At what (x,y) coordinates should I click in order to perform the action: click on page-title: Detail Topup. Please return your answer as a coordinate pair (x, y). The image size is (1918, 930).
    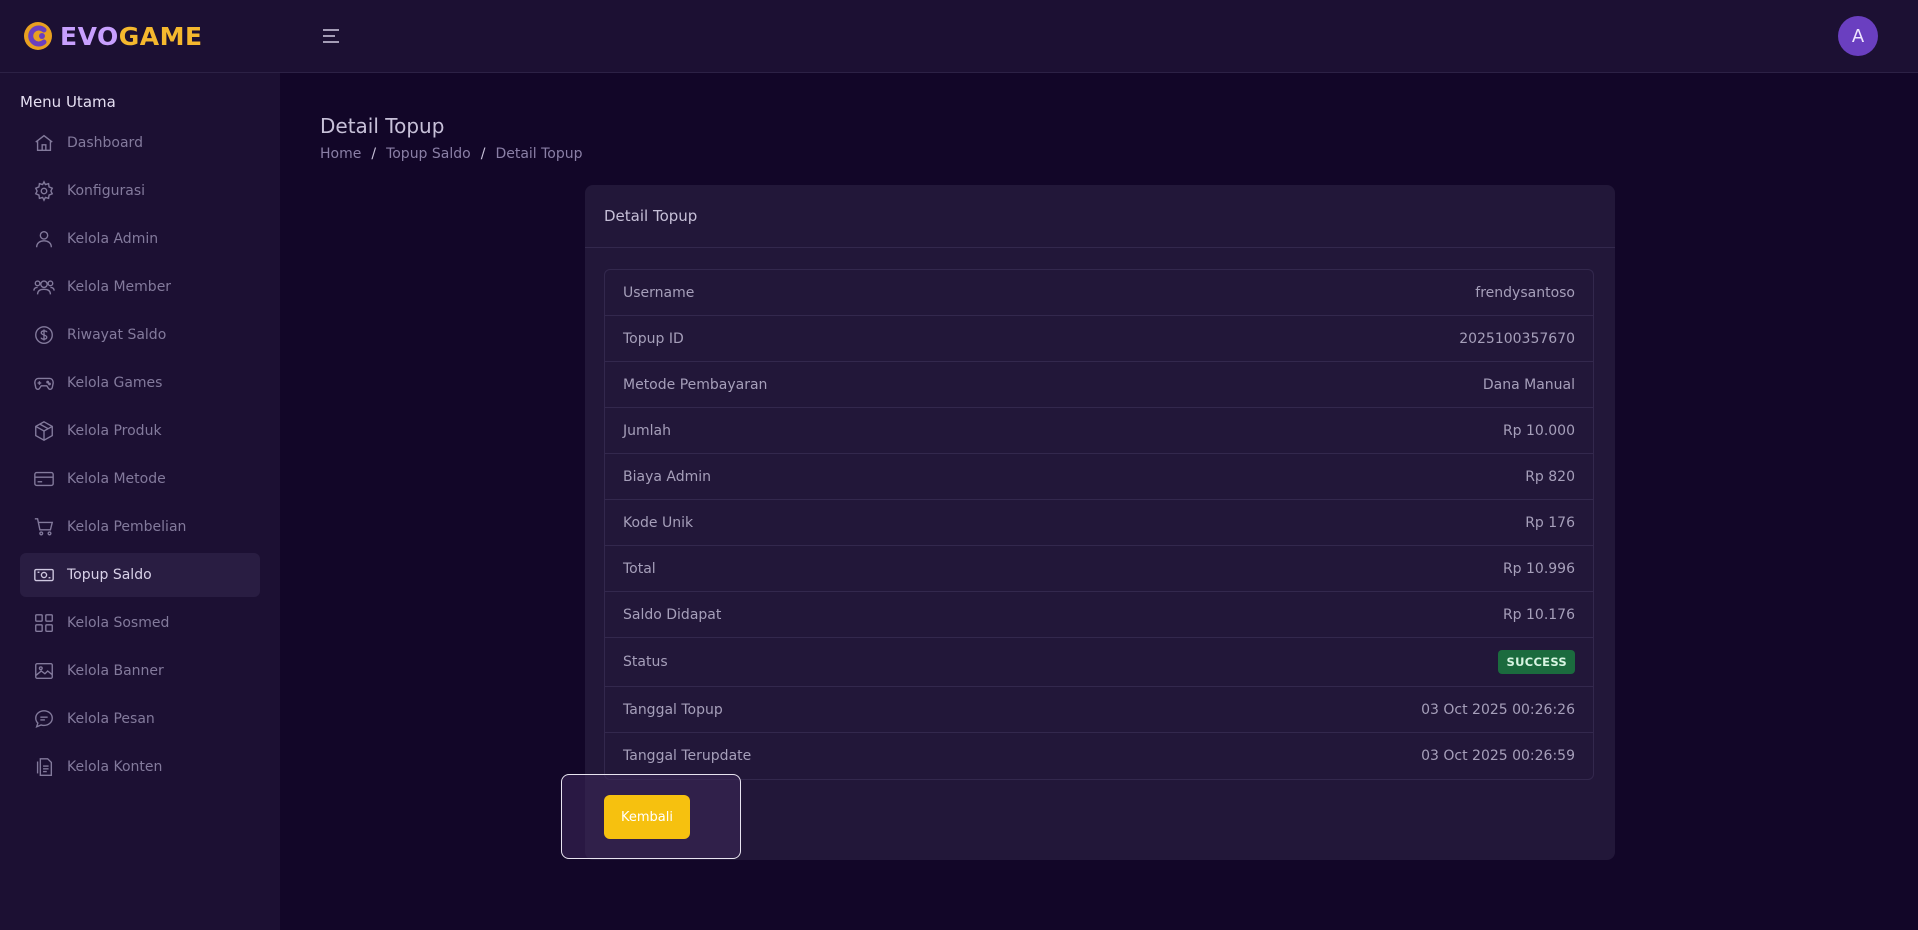
    Looking at the image, I should click on (382, 126).